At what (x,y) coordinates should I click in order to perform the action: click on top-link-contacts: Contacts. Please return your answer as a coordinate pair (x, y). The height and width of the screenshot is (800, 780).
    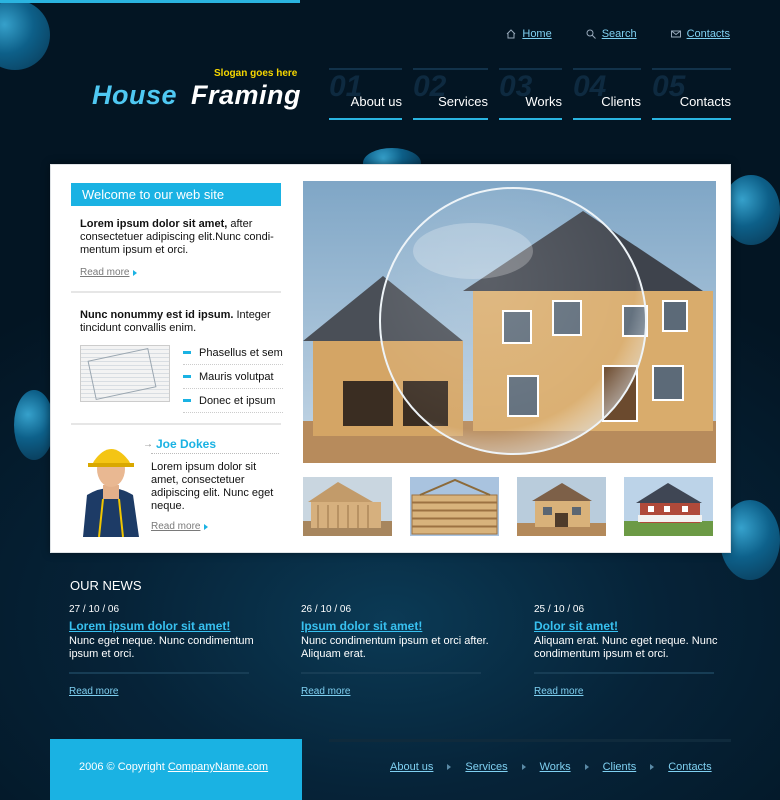
    Looking at the image, I should click on (700, 34).